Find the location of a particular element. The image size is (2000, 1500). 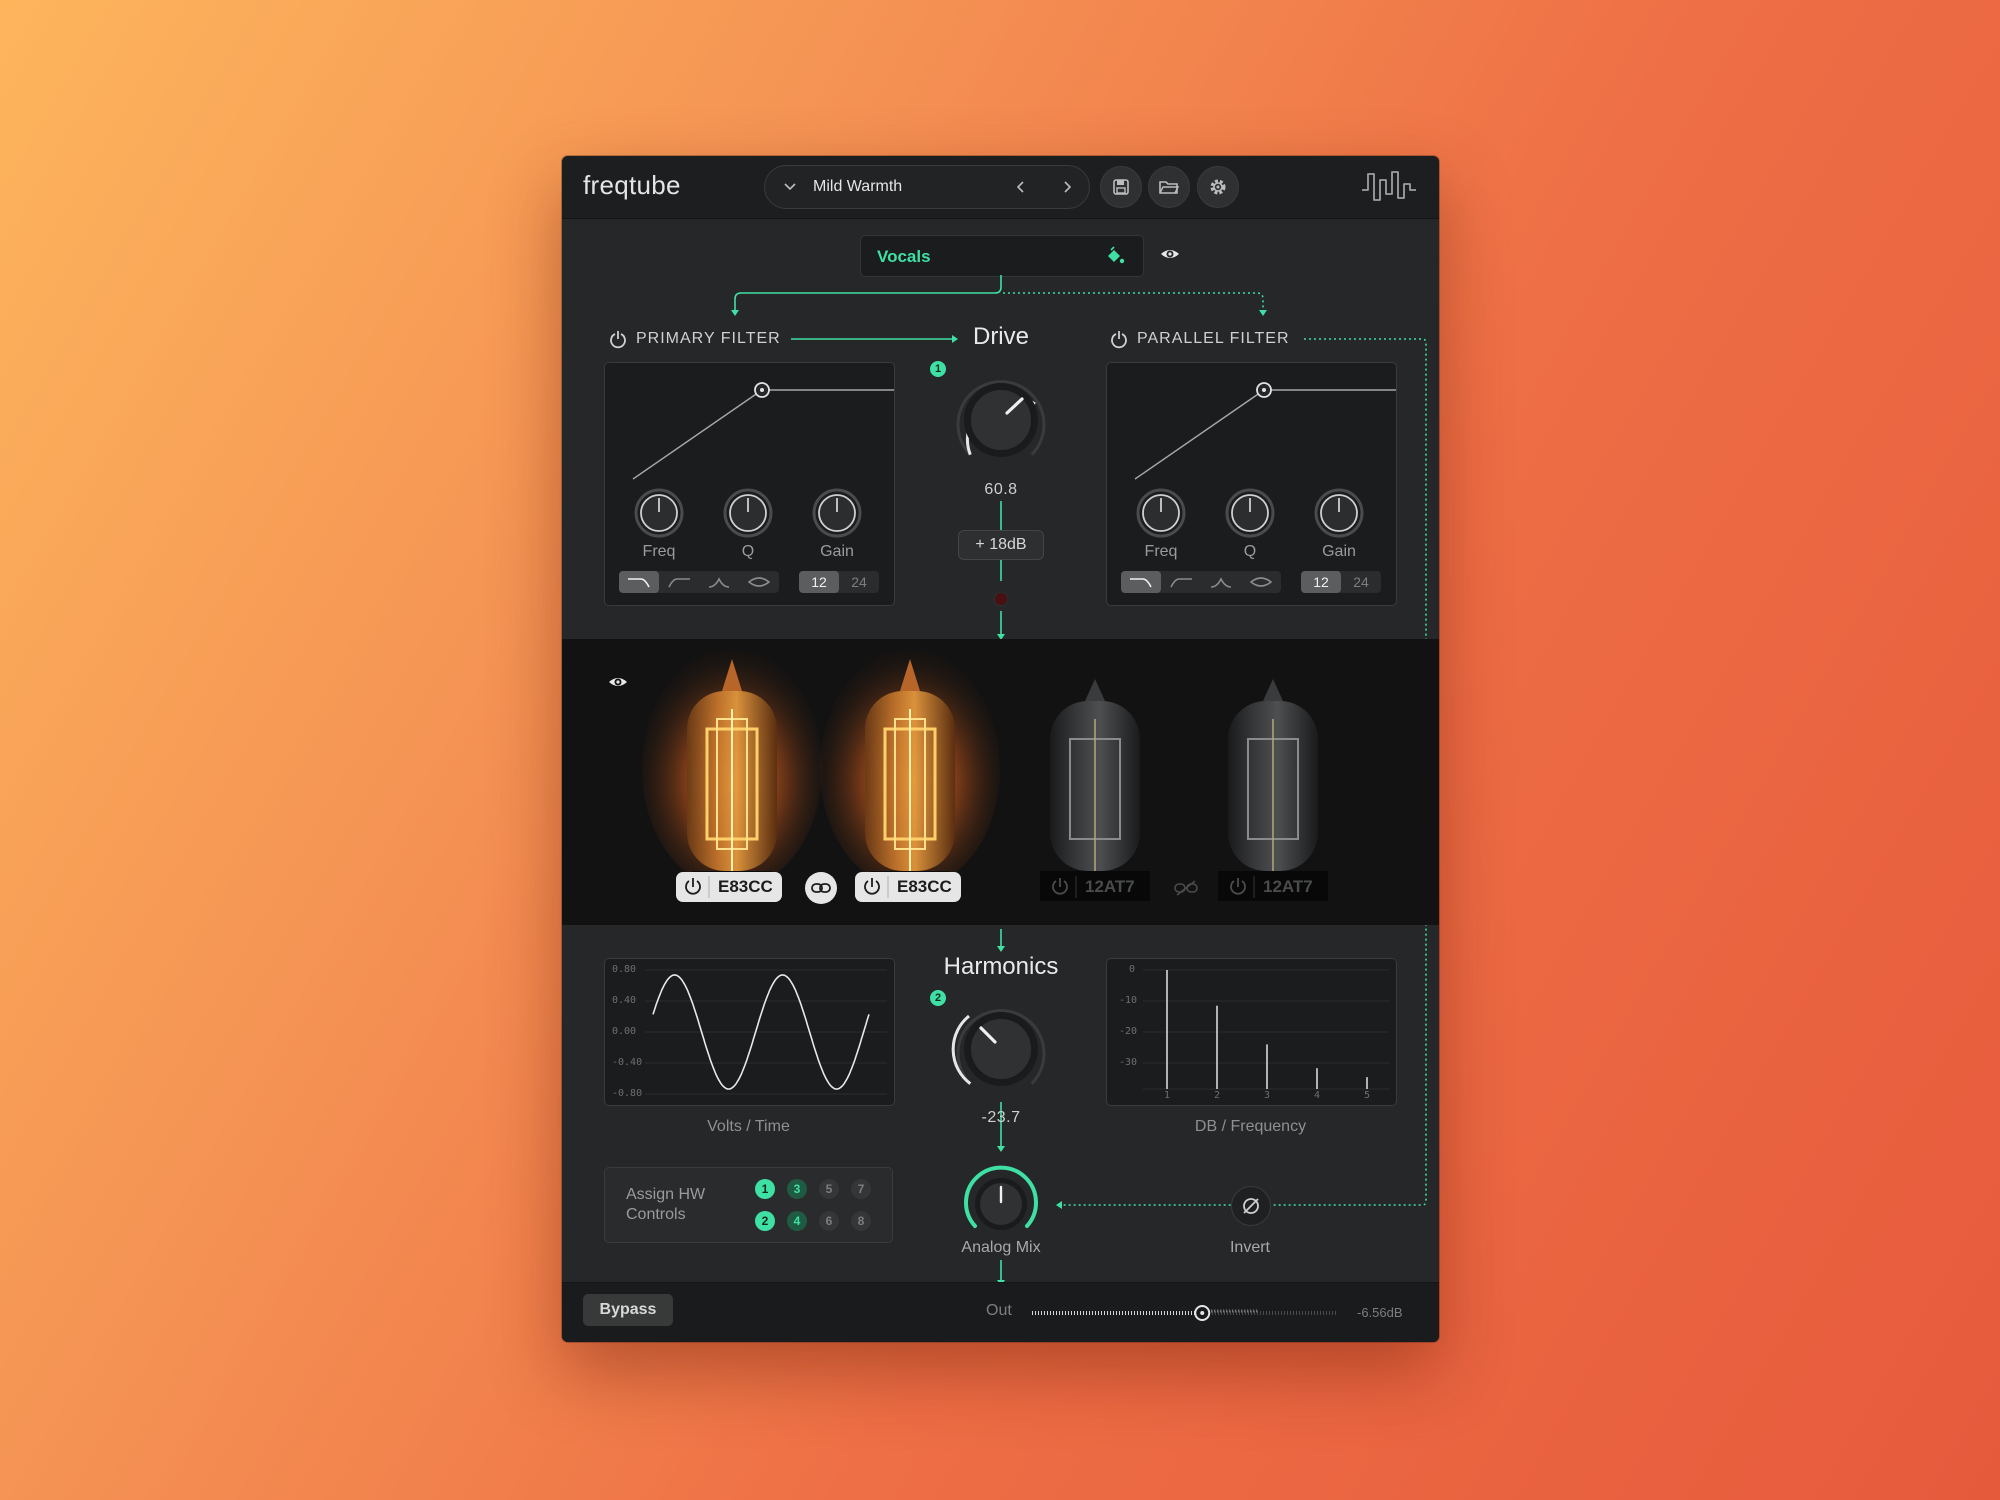

primary-filter-curve is located at coordinates (749, 423).